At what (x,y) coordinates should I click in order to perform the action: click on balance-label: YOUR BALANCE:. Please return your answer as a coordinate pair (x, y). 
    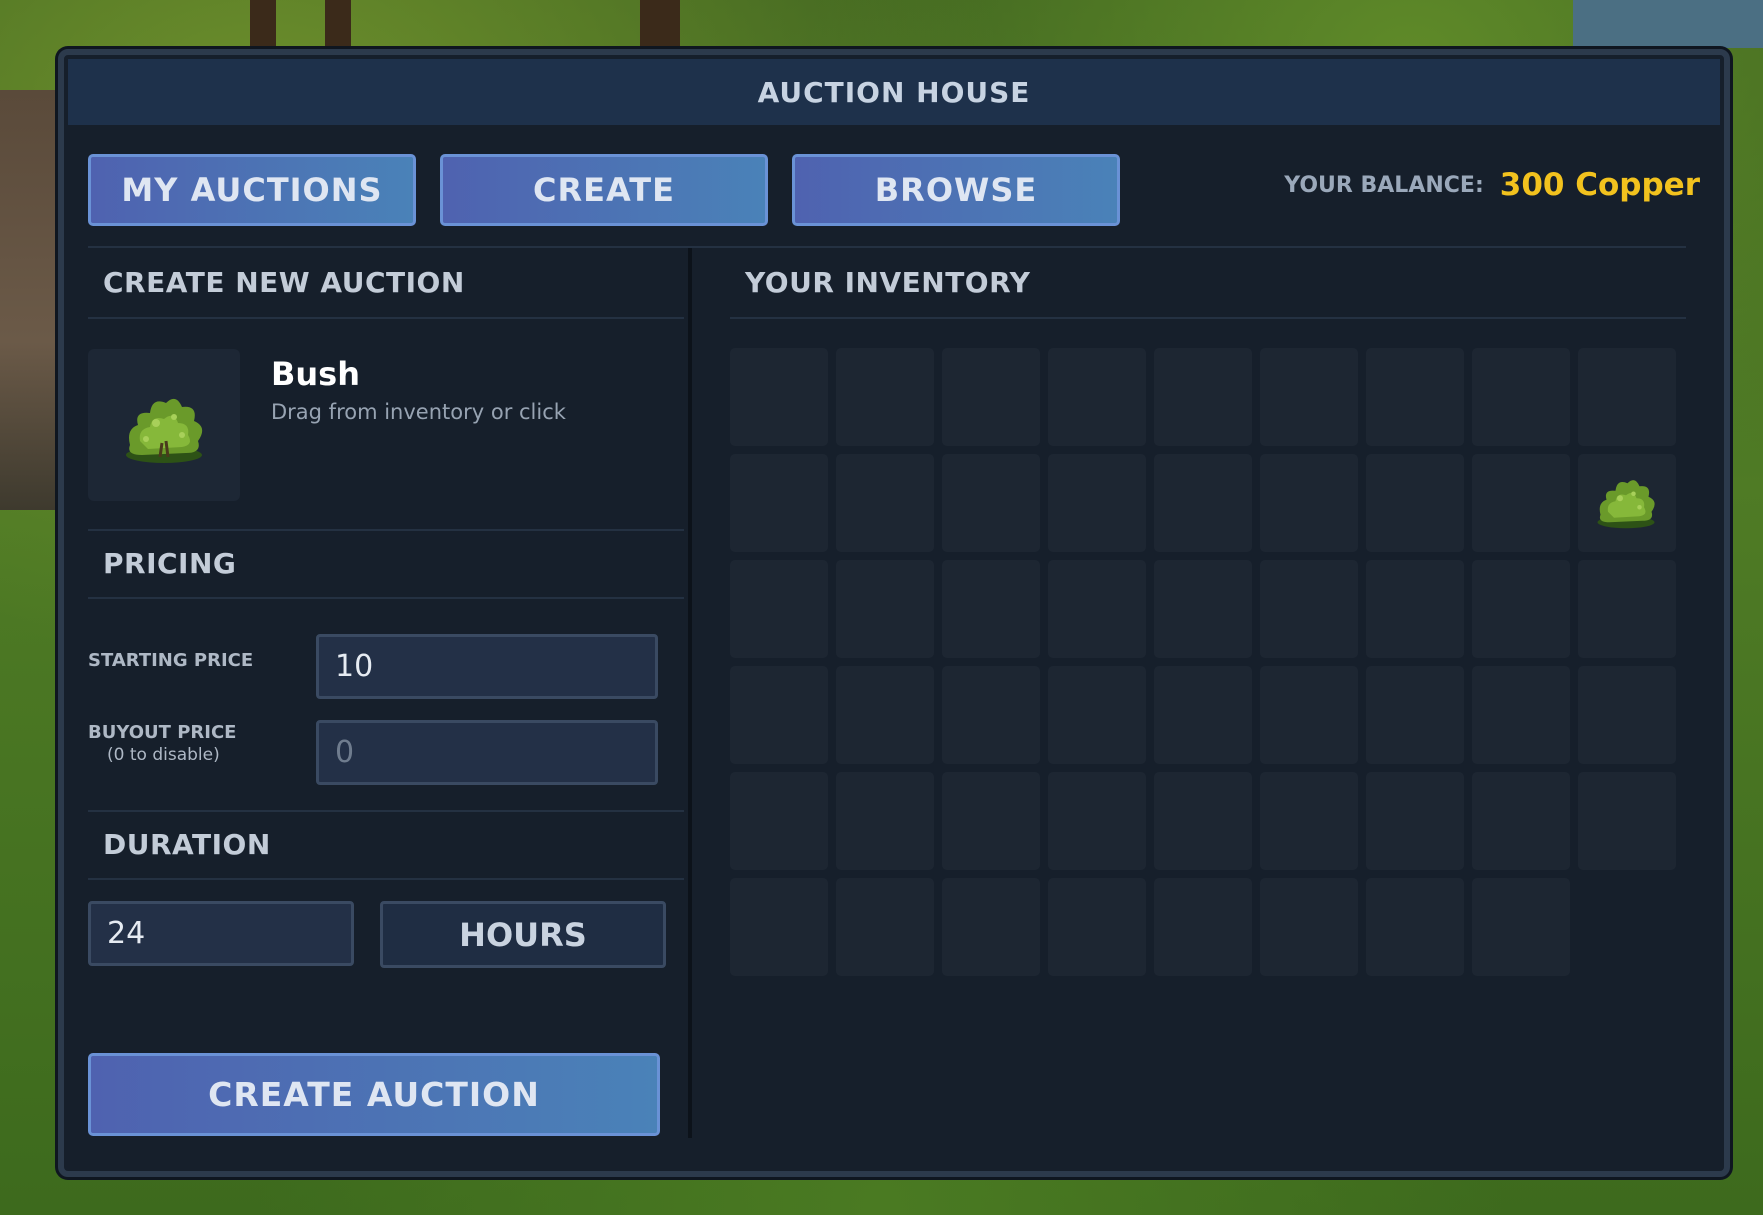
    Looking at the image, I should click on (1384, 185).